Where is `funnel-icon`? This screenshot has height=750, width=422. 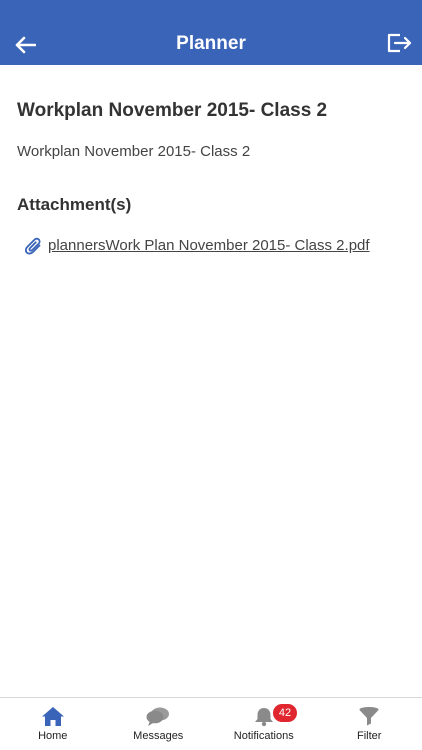
funnel-icon is located at coordinates (369, 716).